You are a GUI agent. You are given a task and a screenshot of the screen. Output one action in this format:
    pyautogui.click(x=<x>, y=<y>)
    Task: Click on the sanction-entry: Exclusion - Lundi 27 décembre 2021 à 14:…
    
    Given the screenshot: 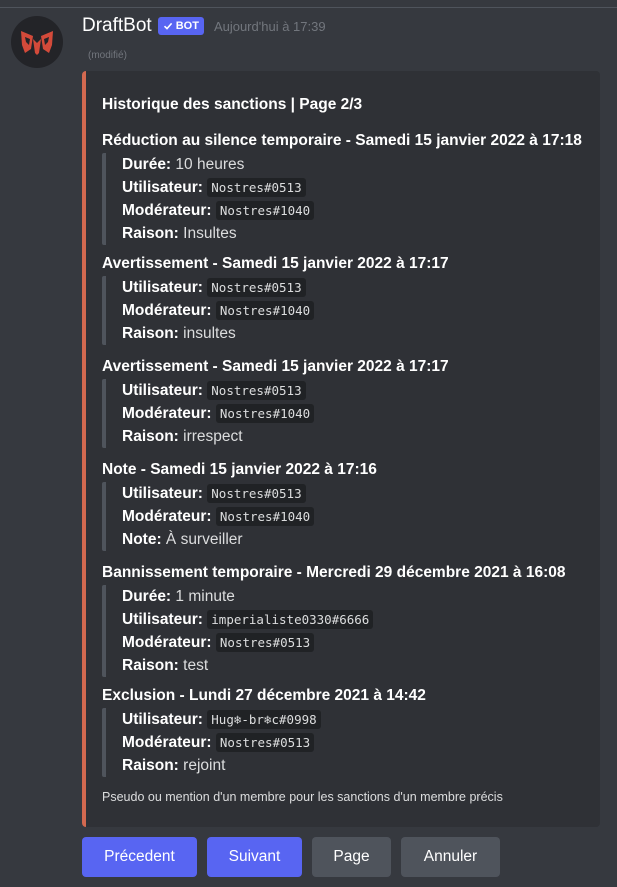 What is the action you would take?
    pyautogui.click(x=347, y=731)
    